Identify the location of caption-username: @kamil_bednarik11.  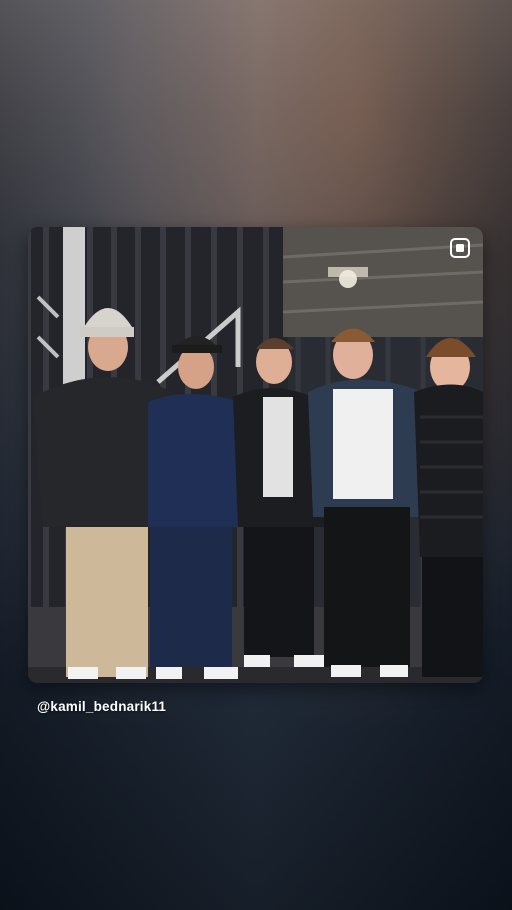
(101, 706).